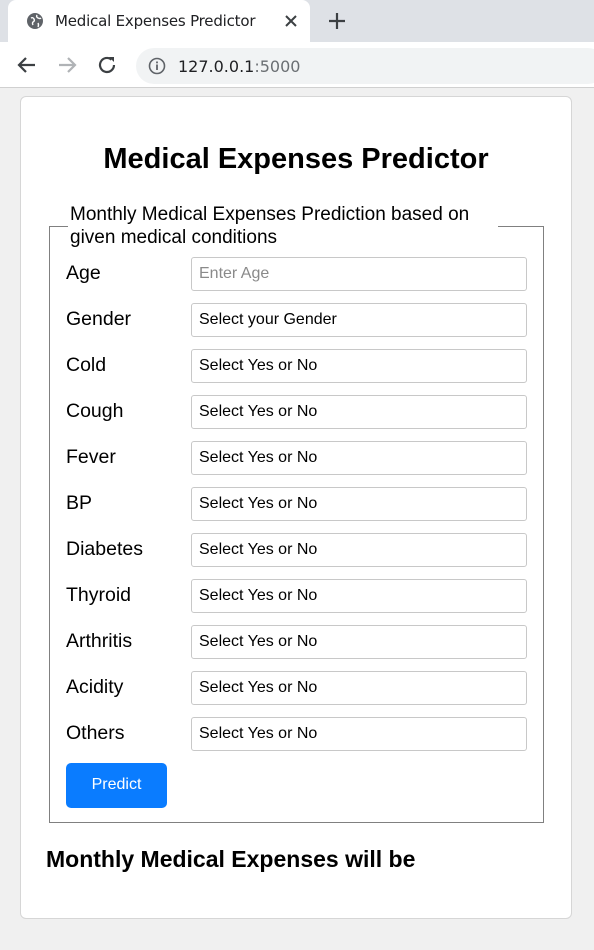 This screenshot has height=950, width=594. What do you see at coordinates (67, 65) in the screenshot?
I see `forward-arrow-icon` at bounding box center [67, 65].